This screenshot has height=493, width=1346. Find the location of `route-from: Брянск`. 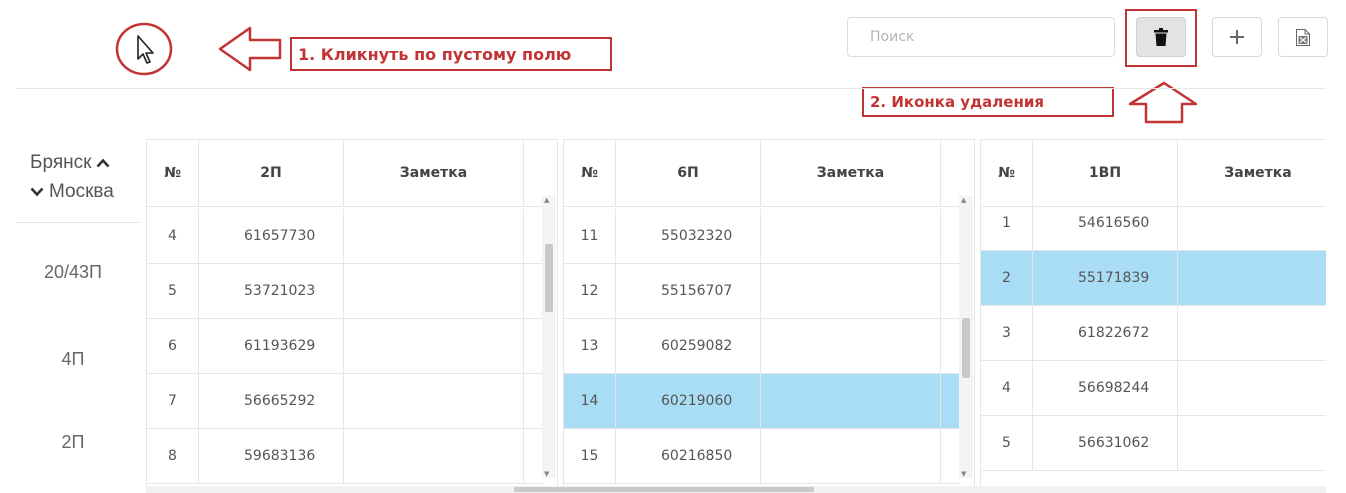

route-from: Брянск is located at coordinates (70, 163).